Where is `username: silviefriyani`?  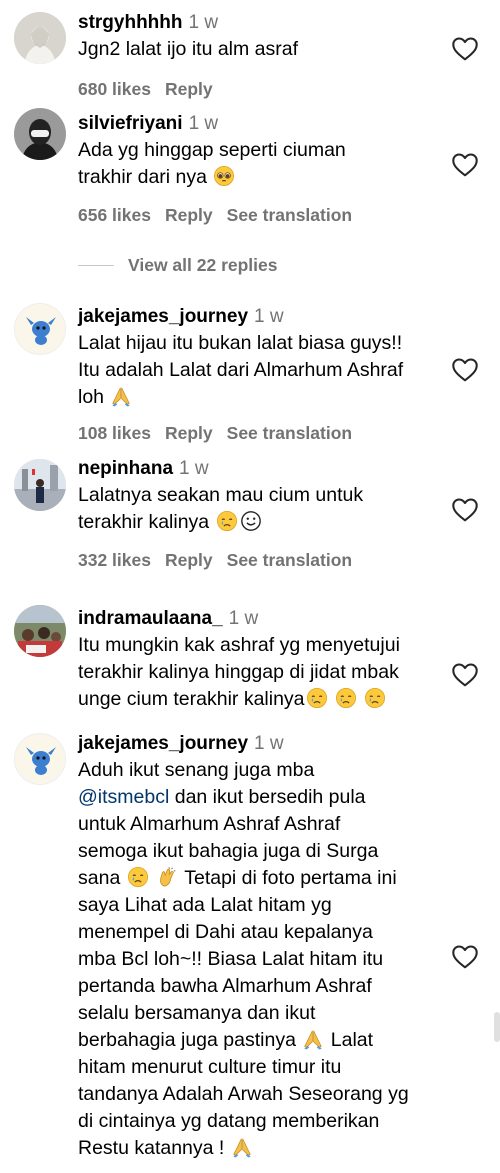 username: silviefriyani is located at coordinates (130, 123).